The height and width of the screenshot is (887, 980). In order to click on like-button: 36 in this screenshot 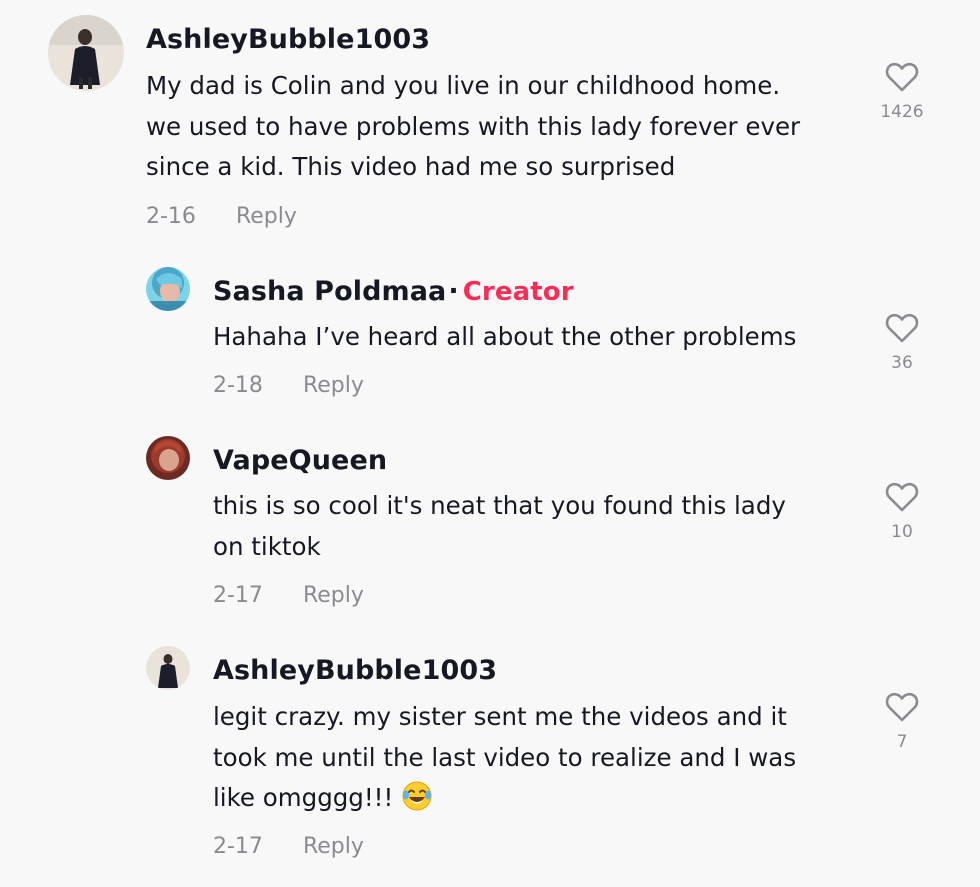, I will do `click(902, 343)`.